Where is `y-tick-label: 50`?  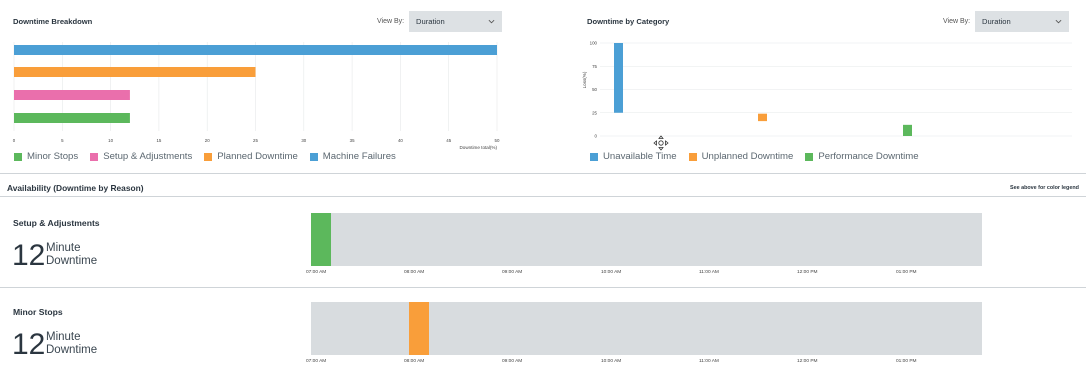
y-tick-label: 50 is located at coordinates (594, 89).